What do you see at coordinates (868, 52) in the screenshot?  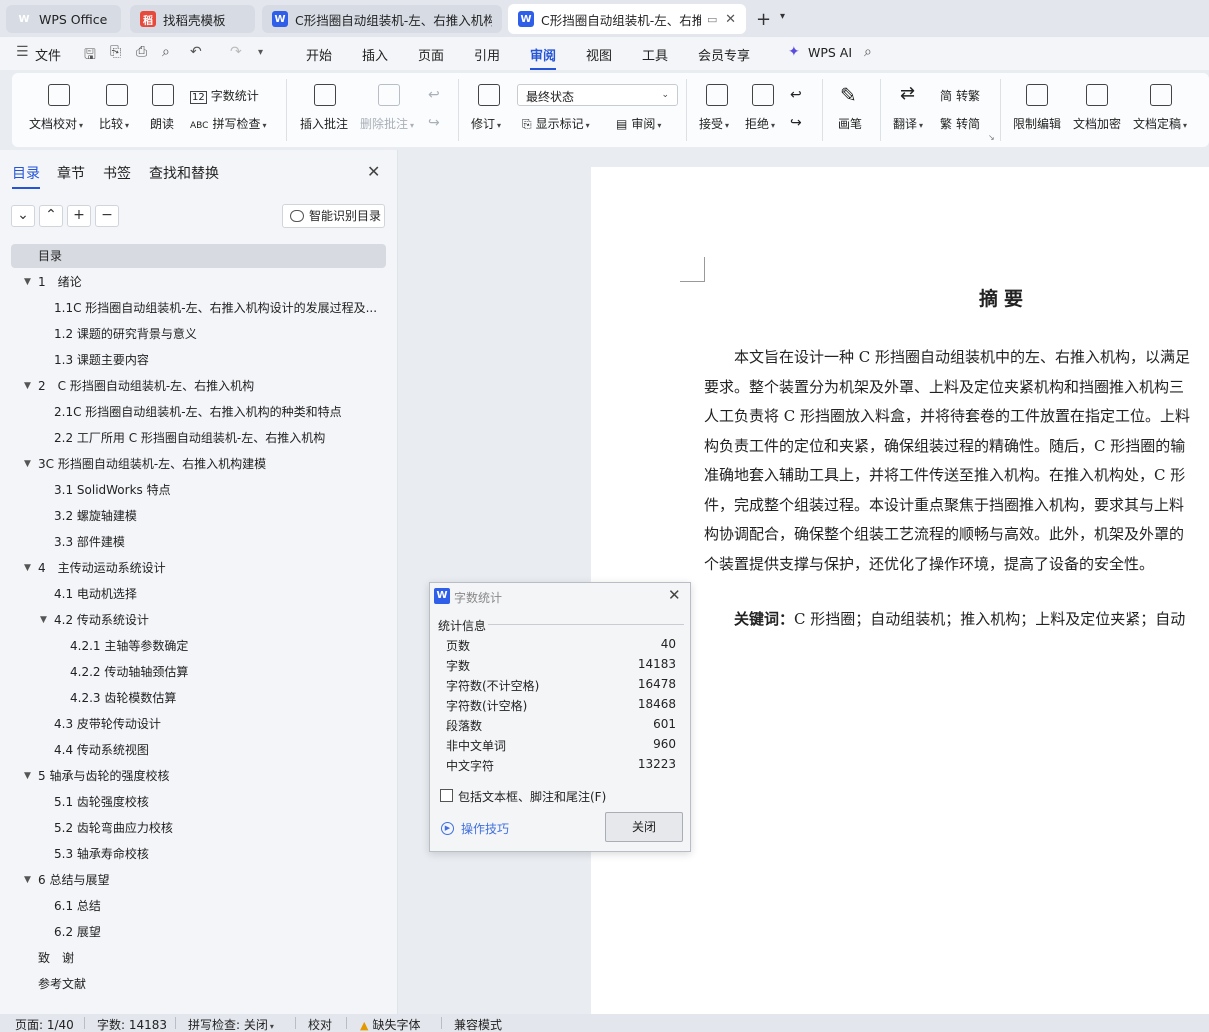 I see `search-icon: ⌕` at bounding box center [868, 52].